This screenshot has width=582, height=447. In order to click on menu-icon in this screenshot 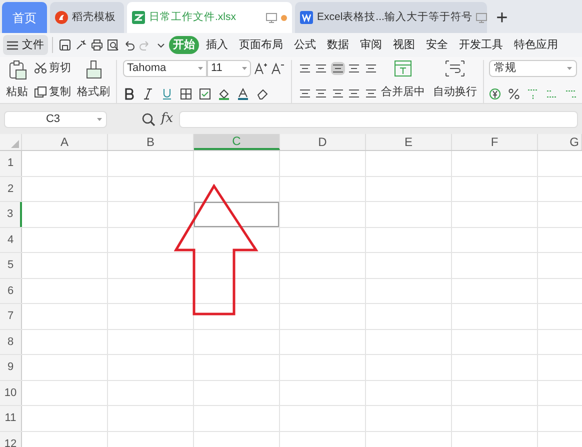, I will do `click(12, 45)`.